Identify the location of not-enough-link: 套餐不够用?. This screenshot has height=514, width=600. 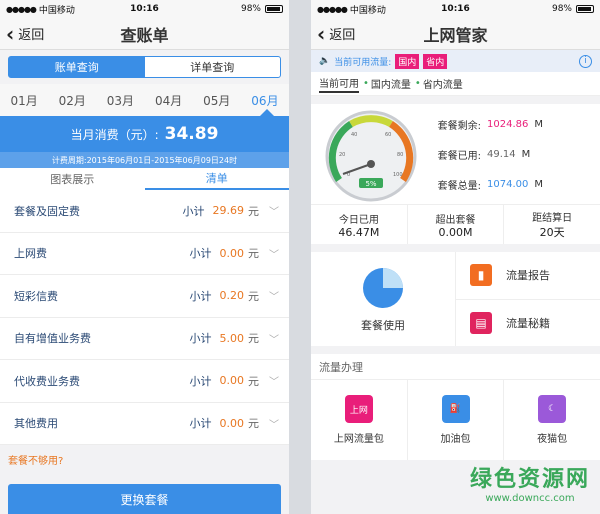
(144, 459).